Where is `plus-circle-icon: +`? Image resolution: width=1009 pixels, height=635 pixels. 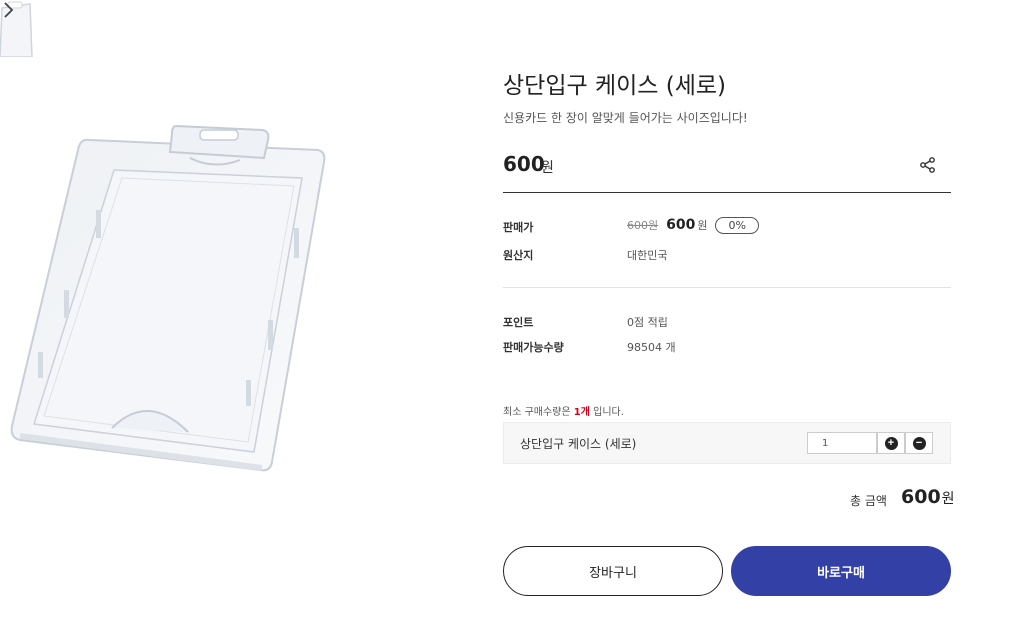 plus-circle-icon: + is located at coordinates (891, 443).